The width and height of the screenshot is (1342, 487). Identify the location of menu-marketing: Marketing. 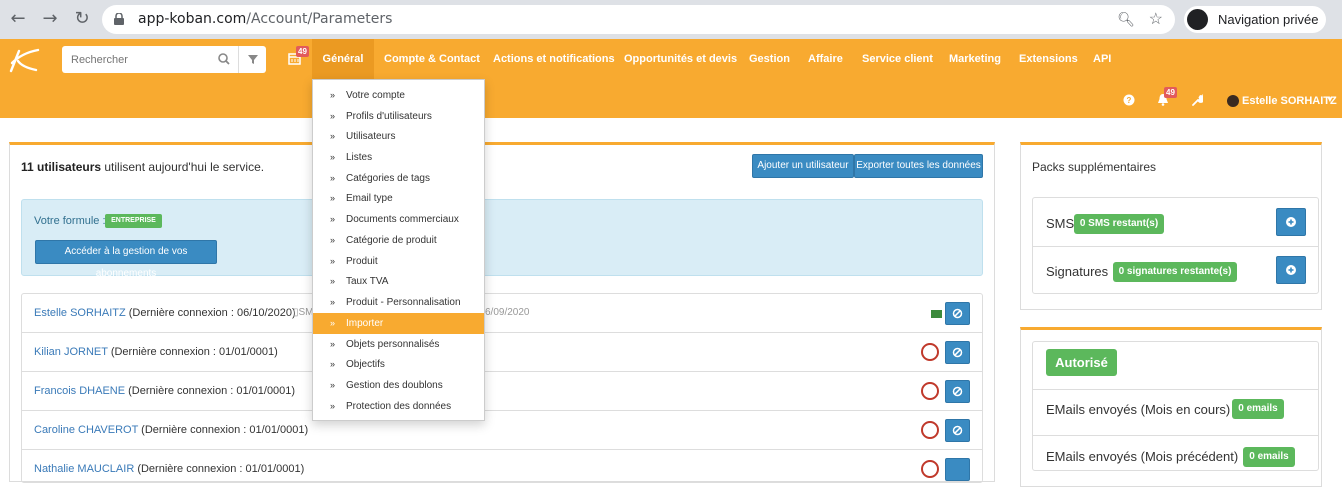
(975, 59).